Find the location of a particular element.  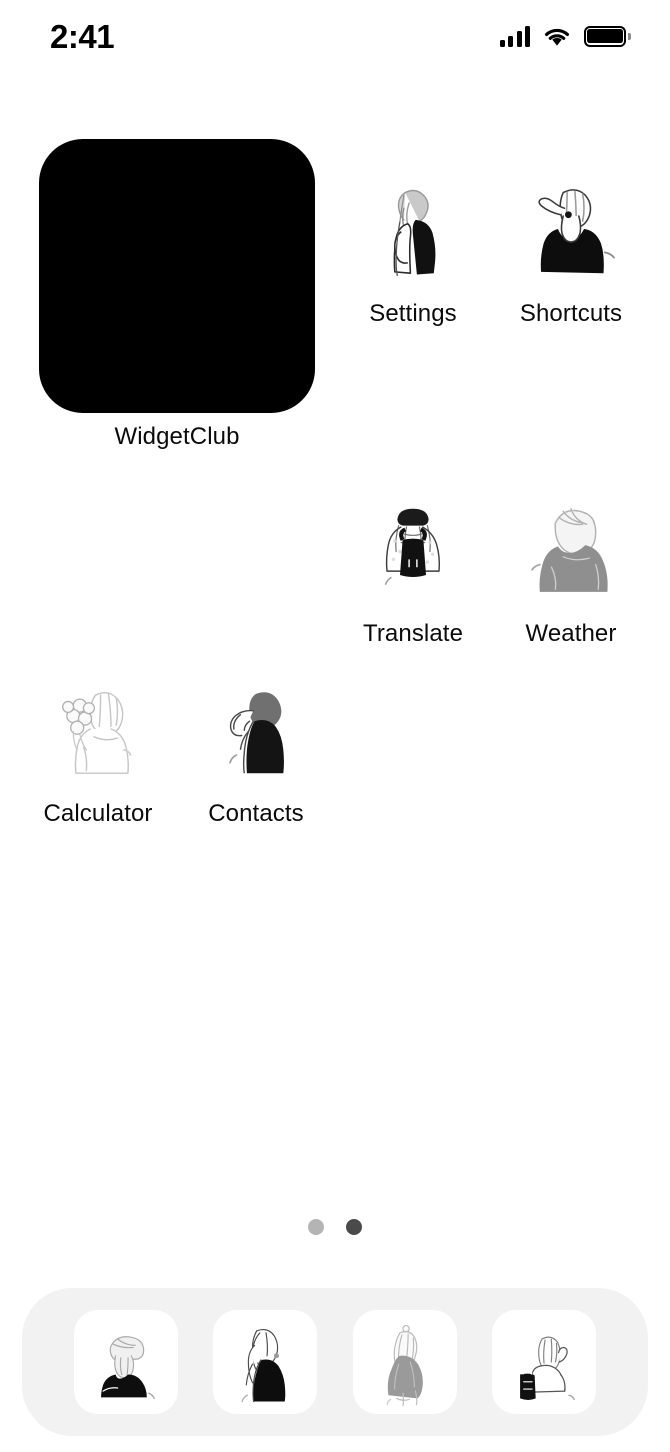

app-icon-contacts: Contacts is located at coordinates (256, 746).